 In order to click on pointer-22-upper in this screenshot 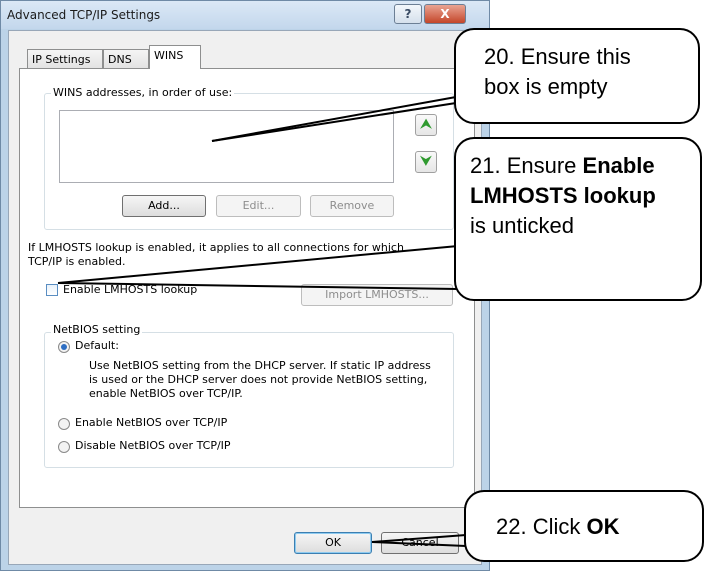, I will do `click(419, 538)`.